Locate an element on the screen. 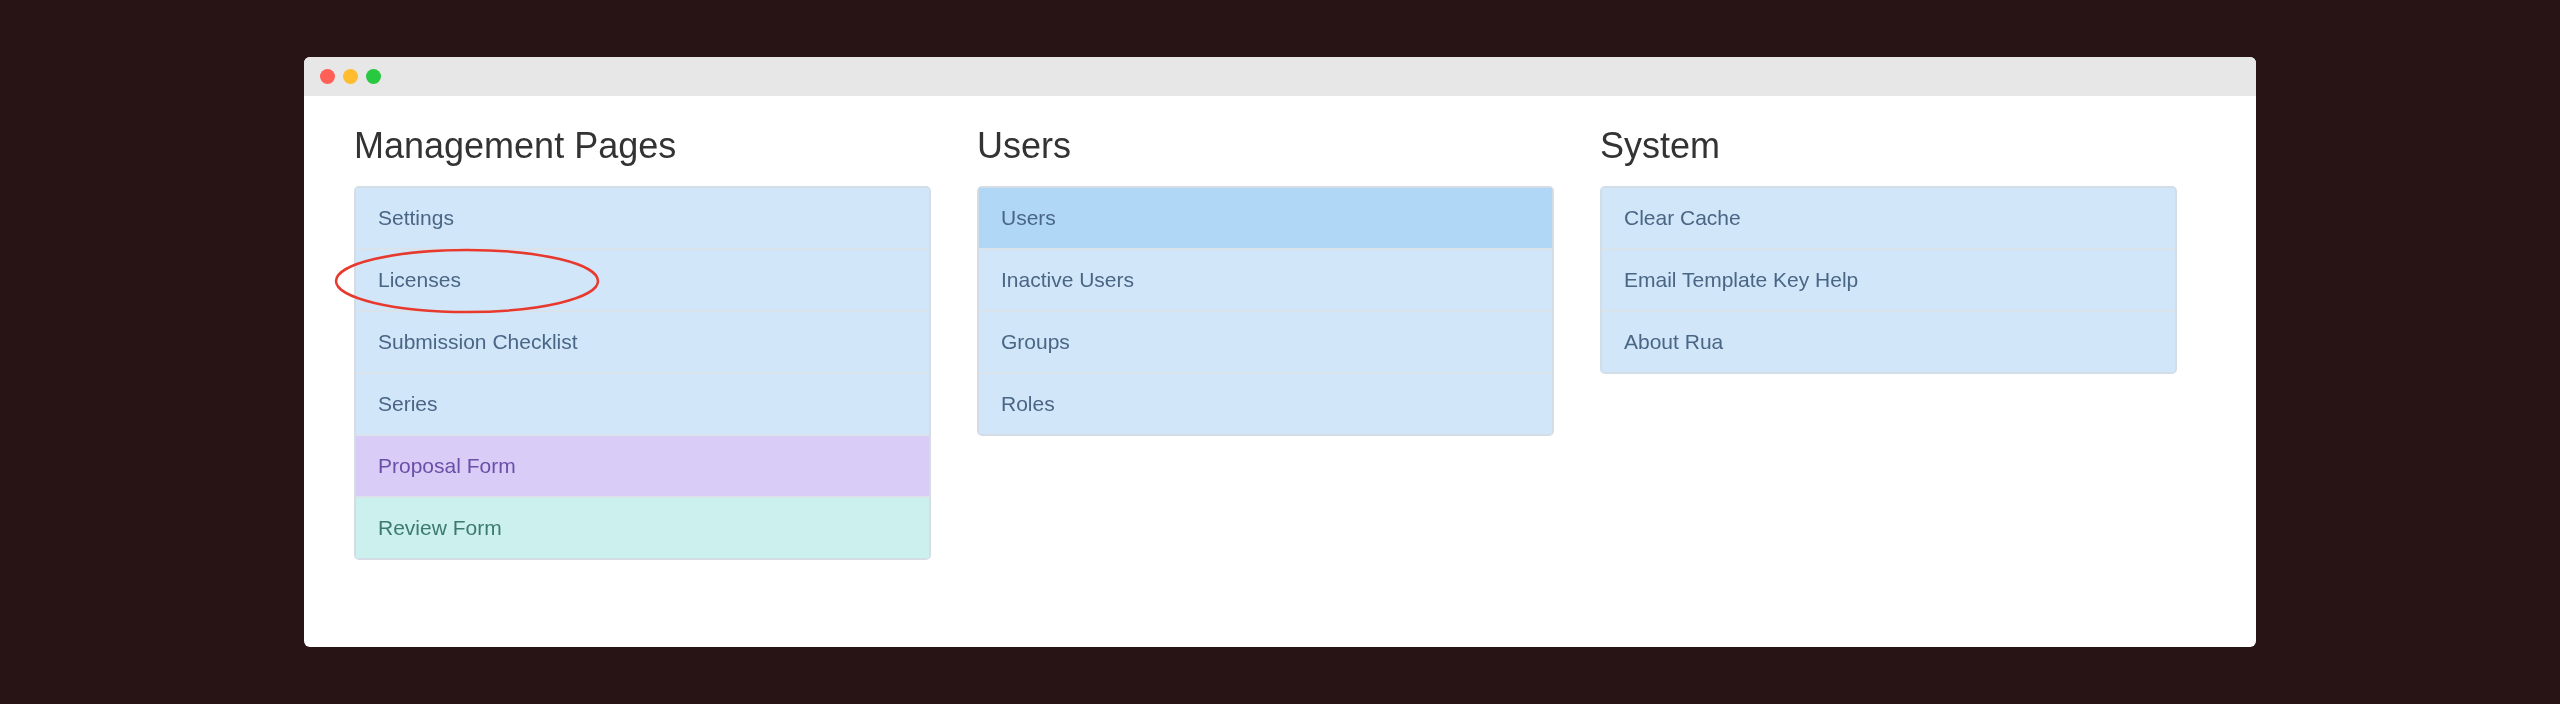 This screenshot has height=704, width=2560. list-item: Users is located at coordinates (1265, 218).